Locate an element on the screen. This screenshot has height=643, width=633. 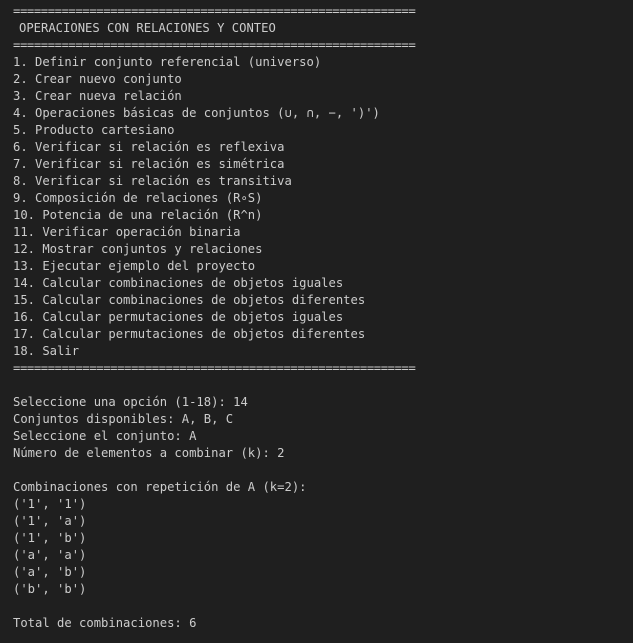
menu-item: 5. Producto cartesiano is located at coordinates (94, 130).